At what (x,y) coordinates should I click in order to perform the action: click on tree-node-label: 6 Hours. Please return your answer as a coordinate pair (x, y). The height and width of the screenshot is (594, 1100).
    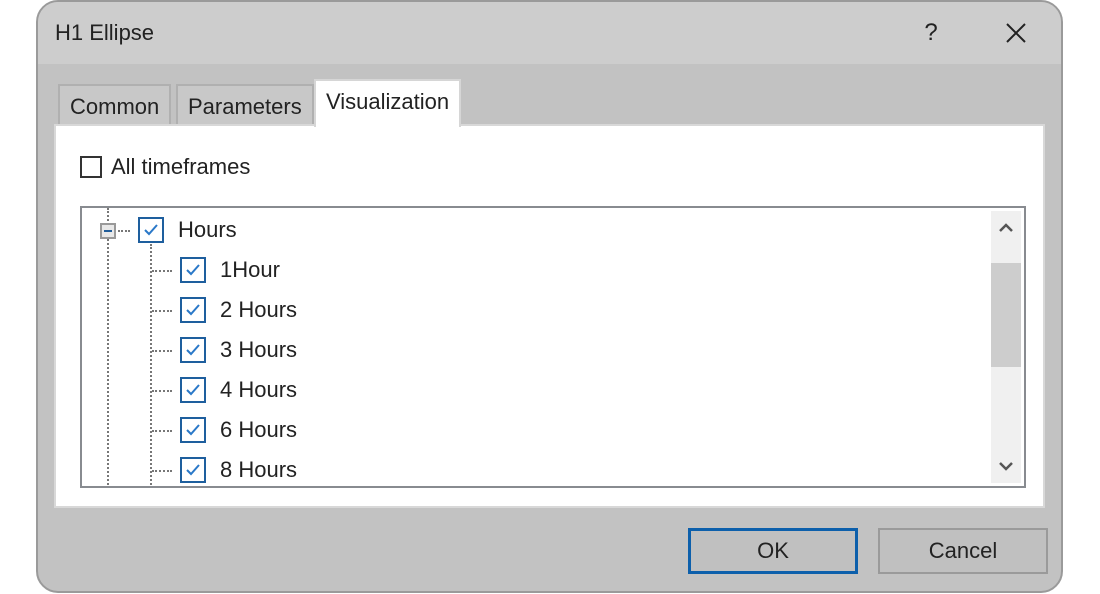
    Looking at the image, I should click on (259, 429).